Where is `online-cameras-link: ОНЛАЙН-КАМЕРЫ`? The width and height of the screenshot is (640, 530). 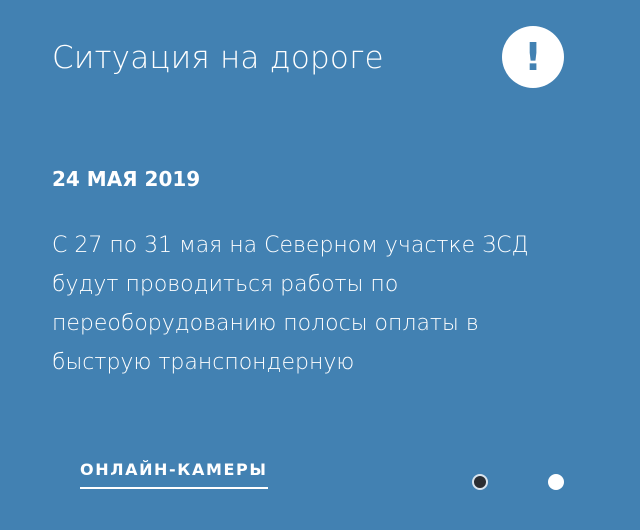
online-cameras-link: ОНЛАЙН-КАМЕРЫ is located at coordinates (174, 474).